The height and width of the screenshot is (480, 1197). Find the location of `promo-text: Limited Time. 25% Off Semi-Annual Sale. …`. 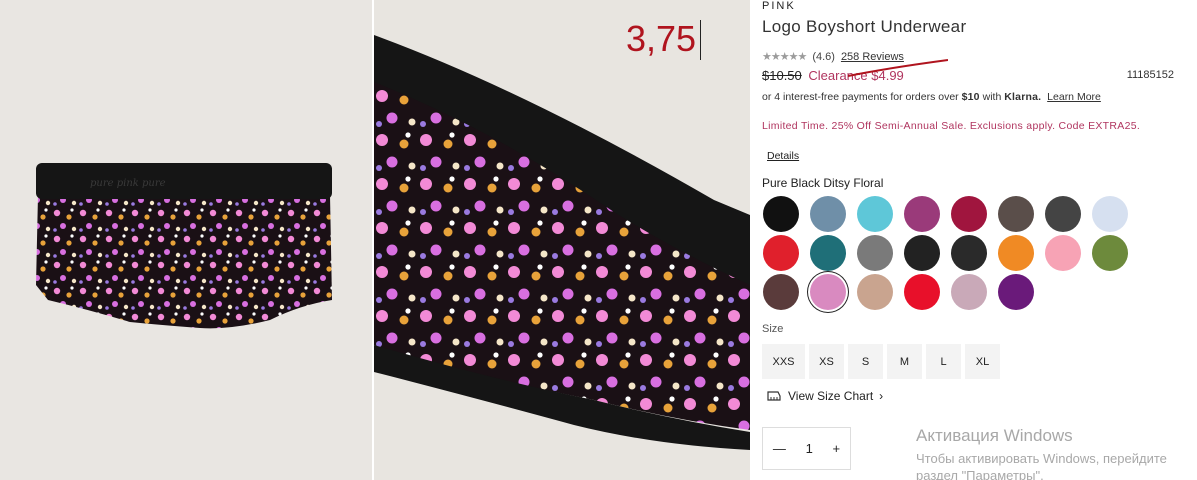

promo-text: Limited Time. 25% Off Semi-Annual Sale. … is located at coordinates (951, 126).